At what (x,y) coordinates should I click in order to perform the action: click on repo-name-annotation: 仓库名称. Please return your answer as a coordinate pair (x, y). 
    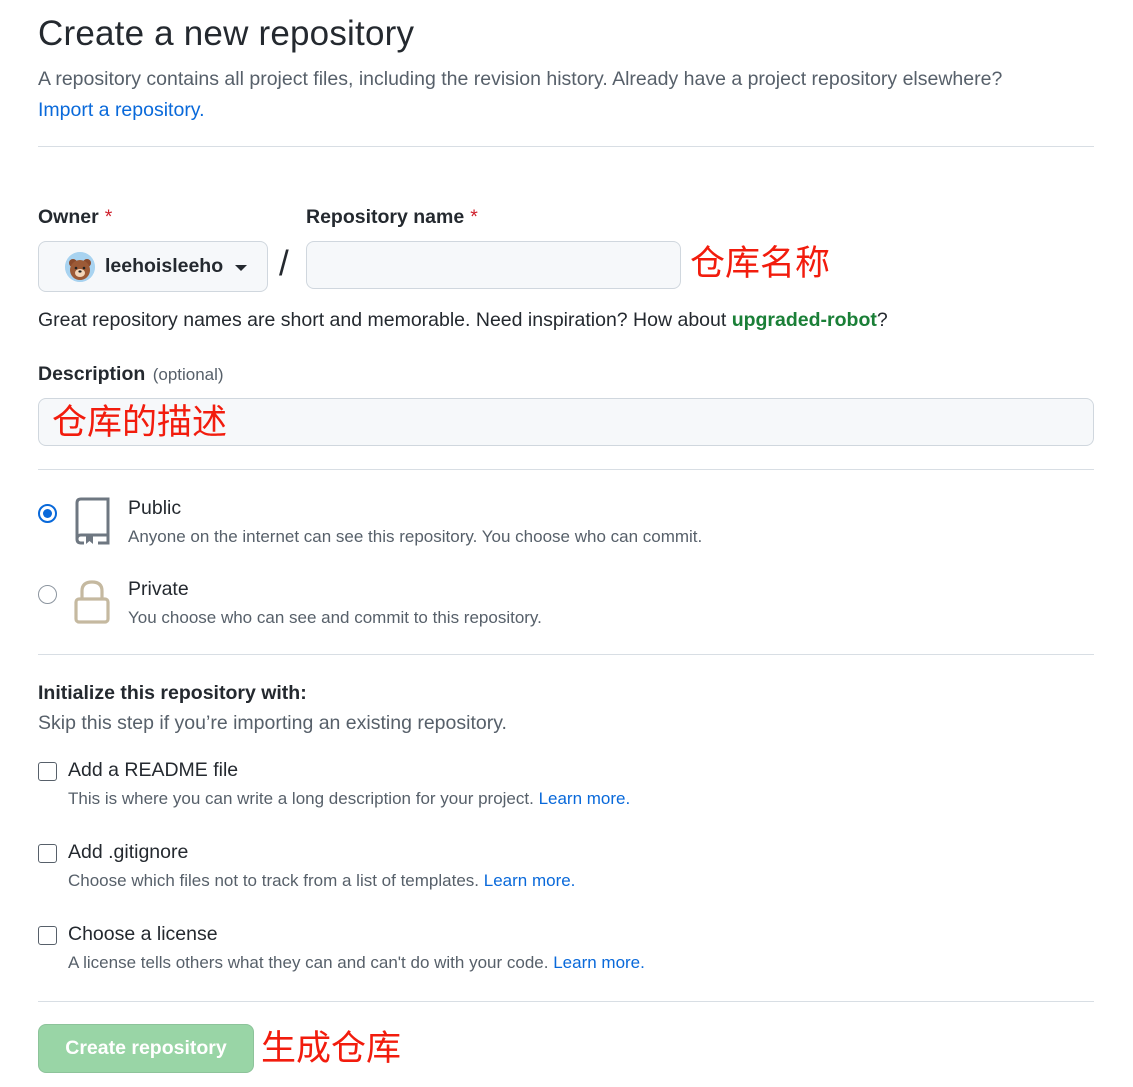
    Looking at the image, I should click on (760, 264).